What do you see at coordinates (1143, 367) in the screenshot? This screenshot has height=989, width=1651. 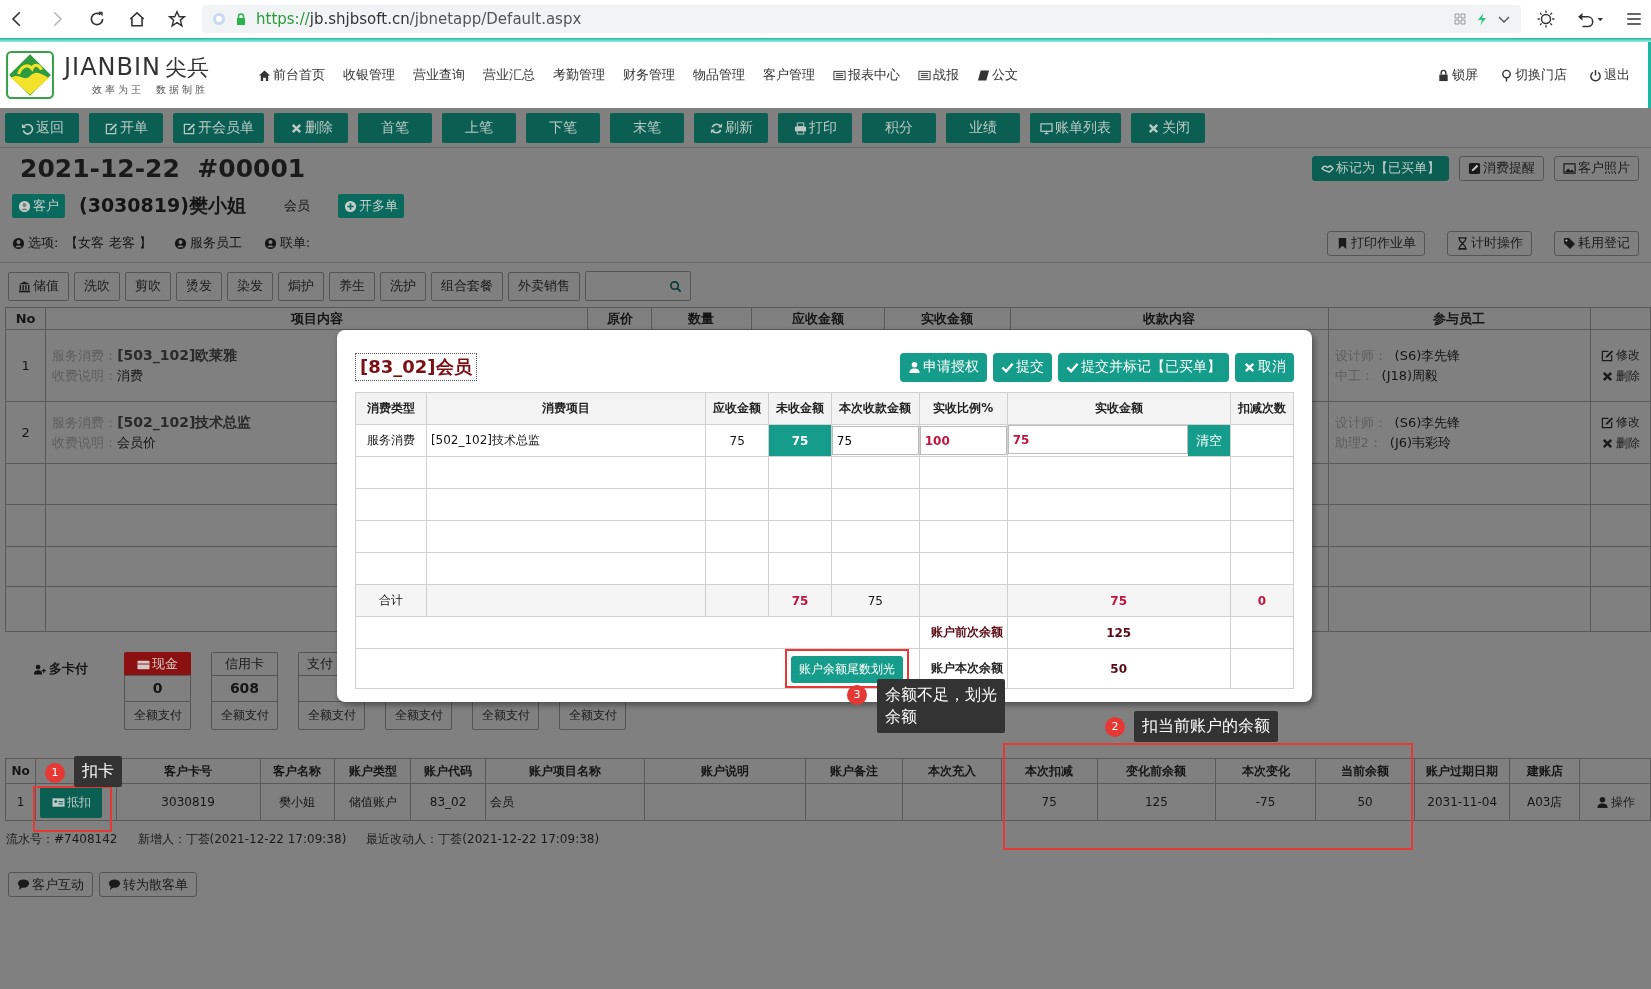 I see `dialog-button: 提交并标记【已买单】` at bounding box center [1143, 367].